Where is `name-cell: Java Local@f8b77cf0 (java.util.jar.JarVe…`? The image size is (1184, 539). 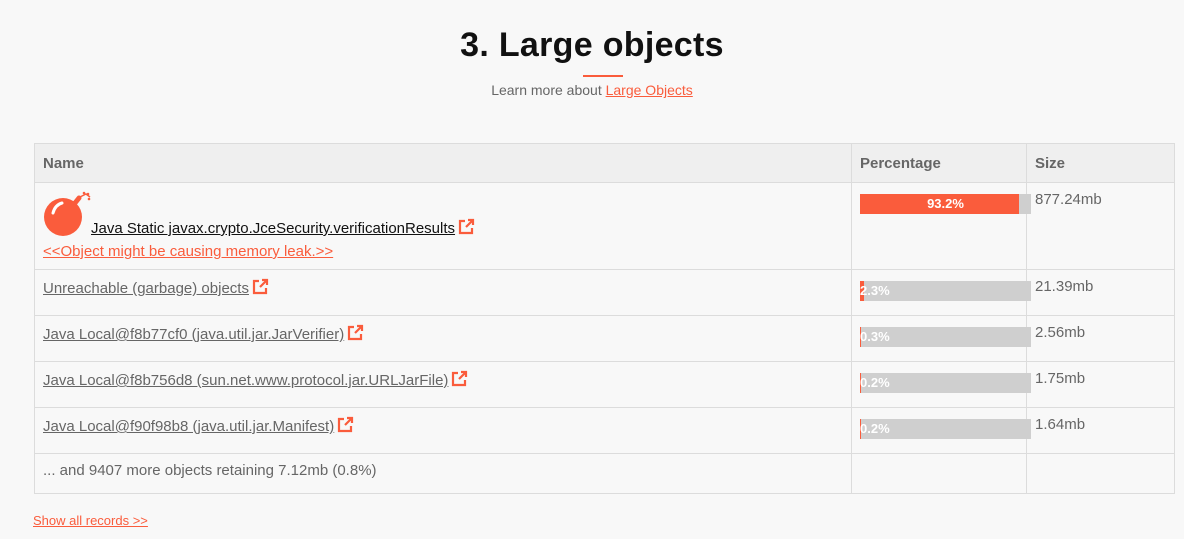 name-cell: Java Local@f8b77cf0 (java.util.jar.JarVe… is located at coordinates (443, 338).